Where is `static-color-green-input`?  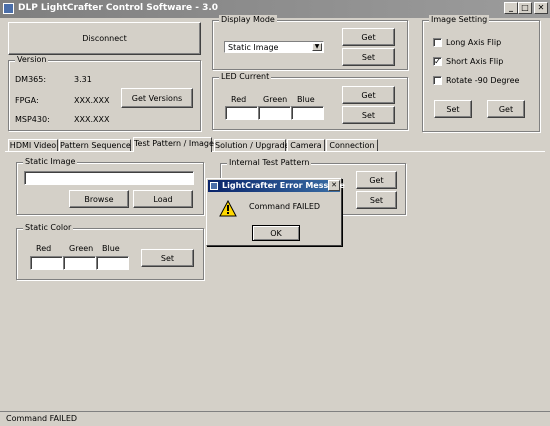
static-color-green-input is located at coordinates (79, 263).